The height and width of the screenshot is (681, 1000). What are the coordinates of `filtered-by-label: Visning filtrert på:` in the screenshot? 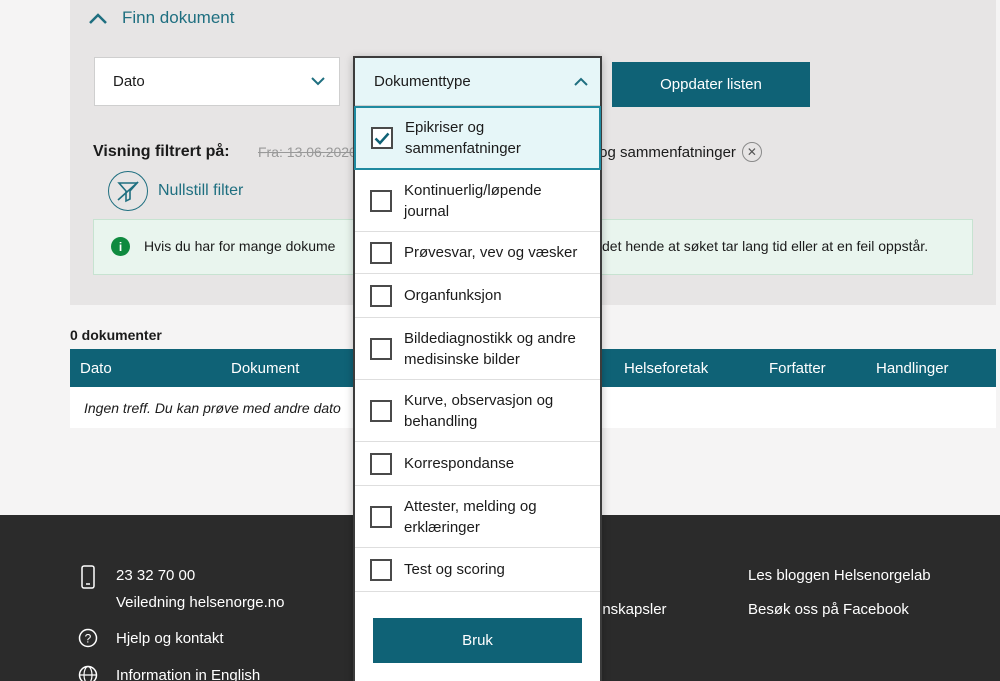 It's located at (161, 151).